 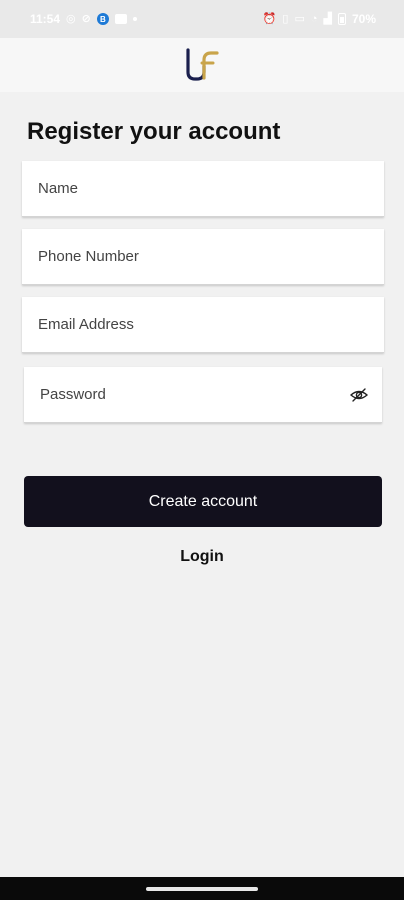 I want to click on app-header, so click(x=202, y=65).